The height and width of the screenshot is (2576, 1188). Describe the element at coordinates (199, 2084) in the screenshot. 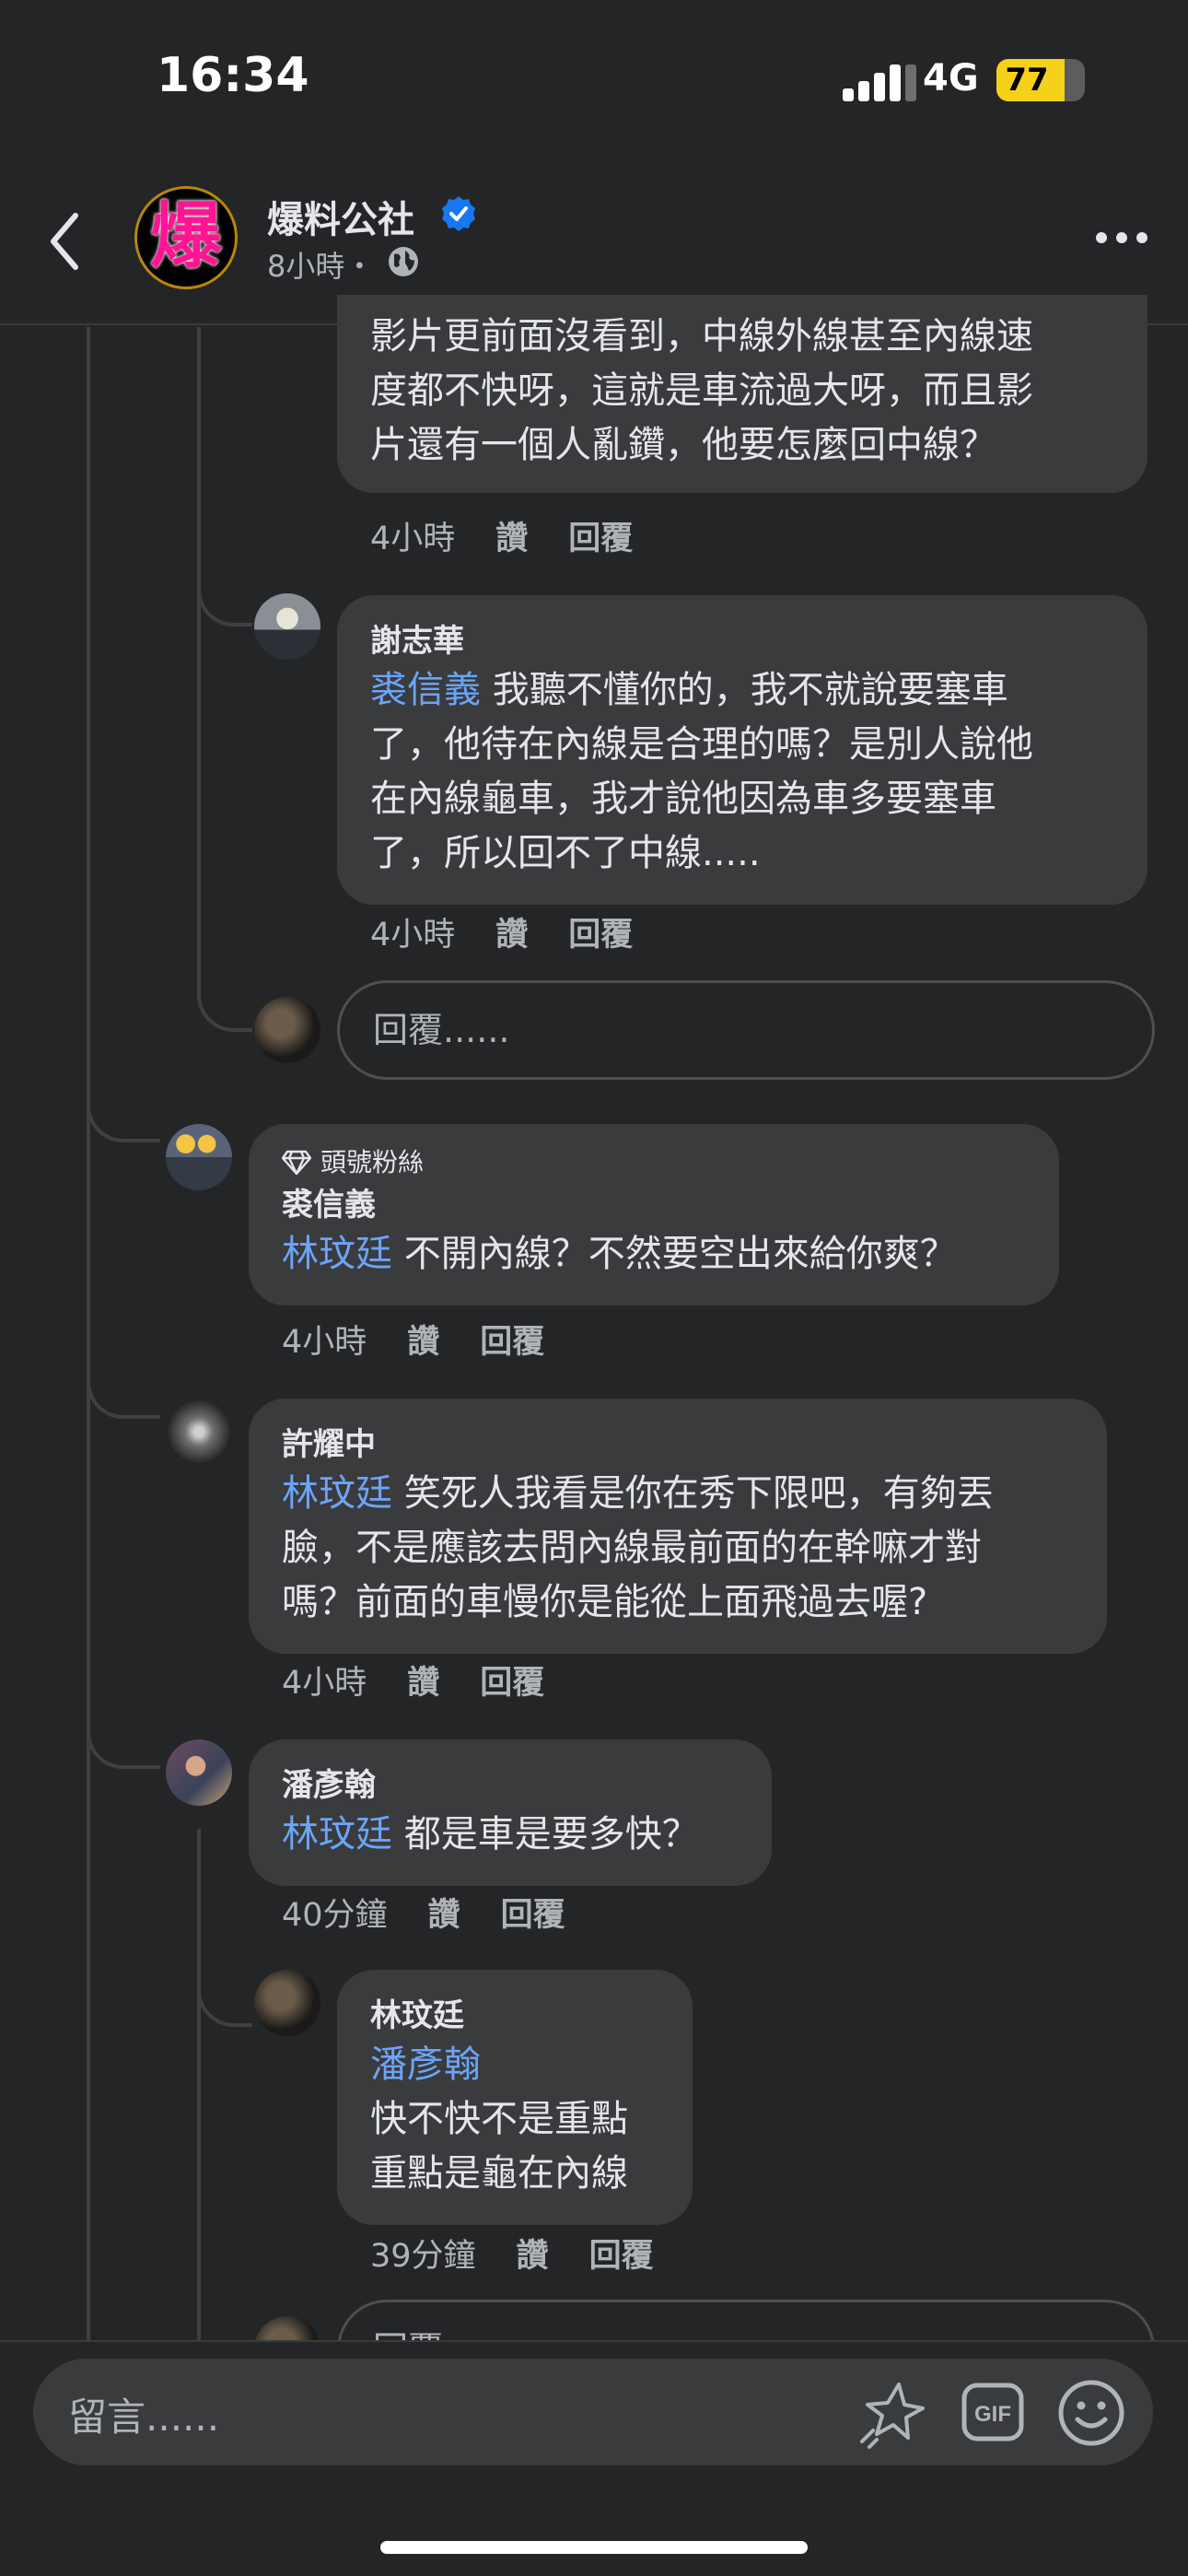

I see `thread-line-inner-bottom` at that location.